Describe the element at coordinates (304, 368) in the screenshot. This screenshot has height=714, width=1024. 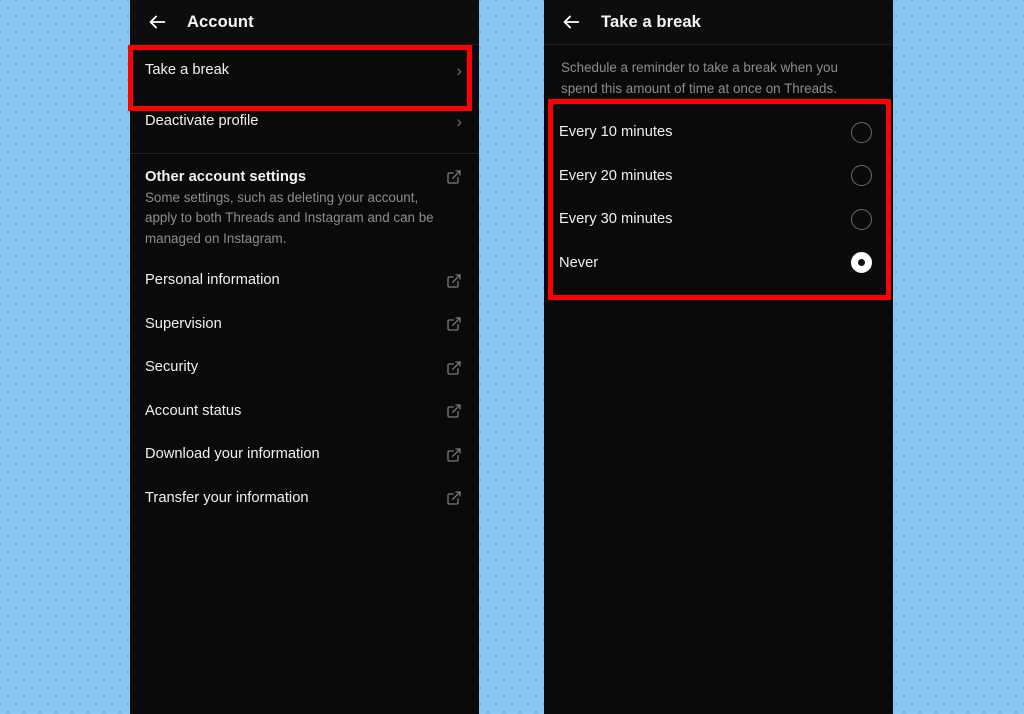
I see `row-security: Security` at that location.